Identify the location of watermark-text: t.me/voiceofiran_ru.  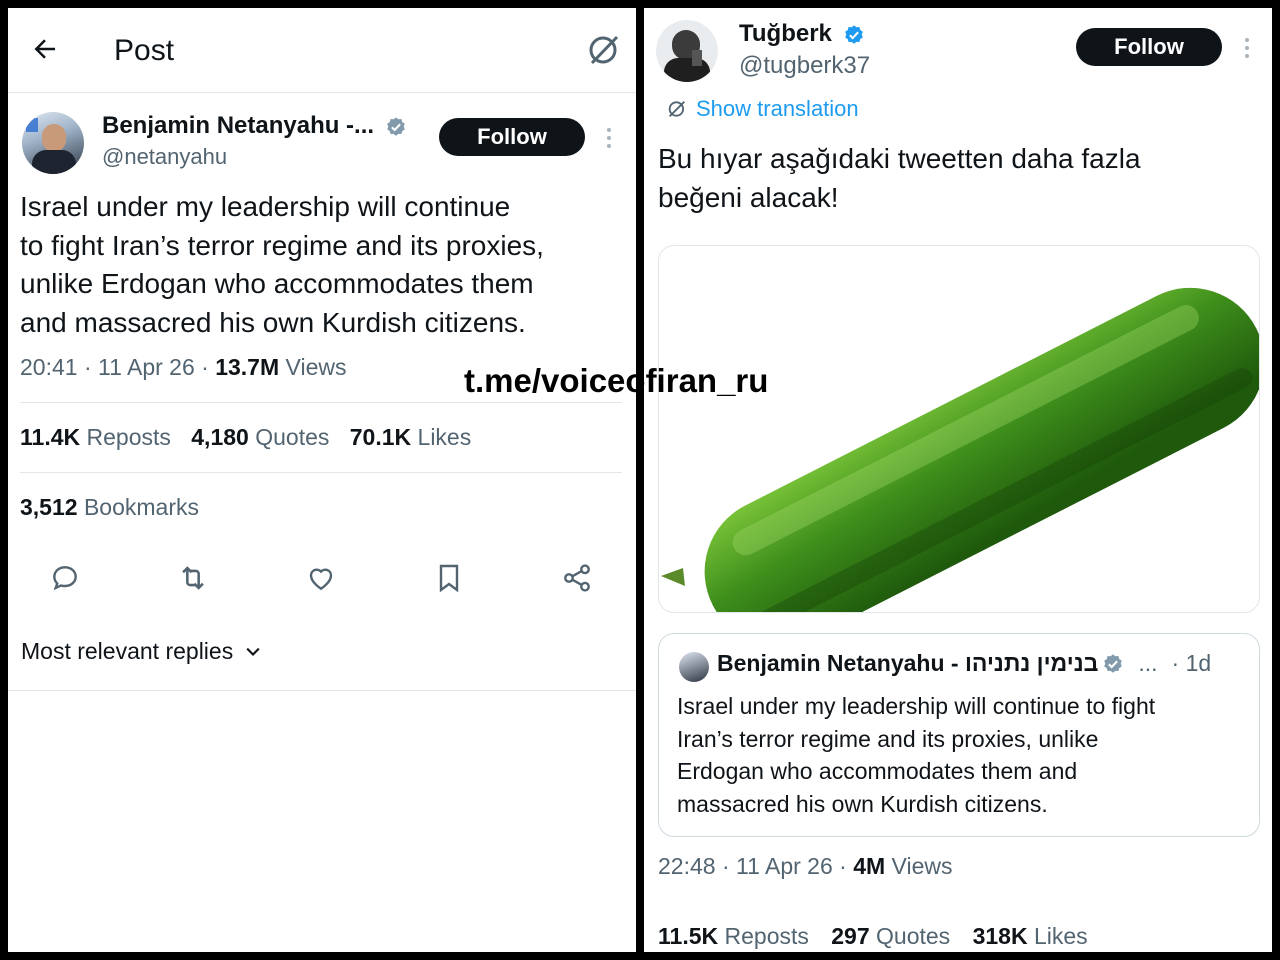
(616, 380).